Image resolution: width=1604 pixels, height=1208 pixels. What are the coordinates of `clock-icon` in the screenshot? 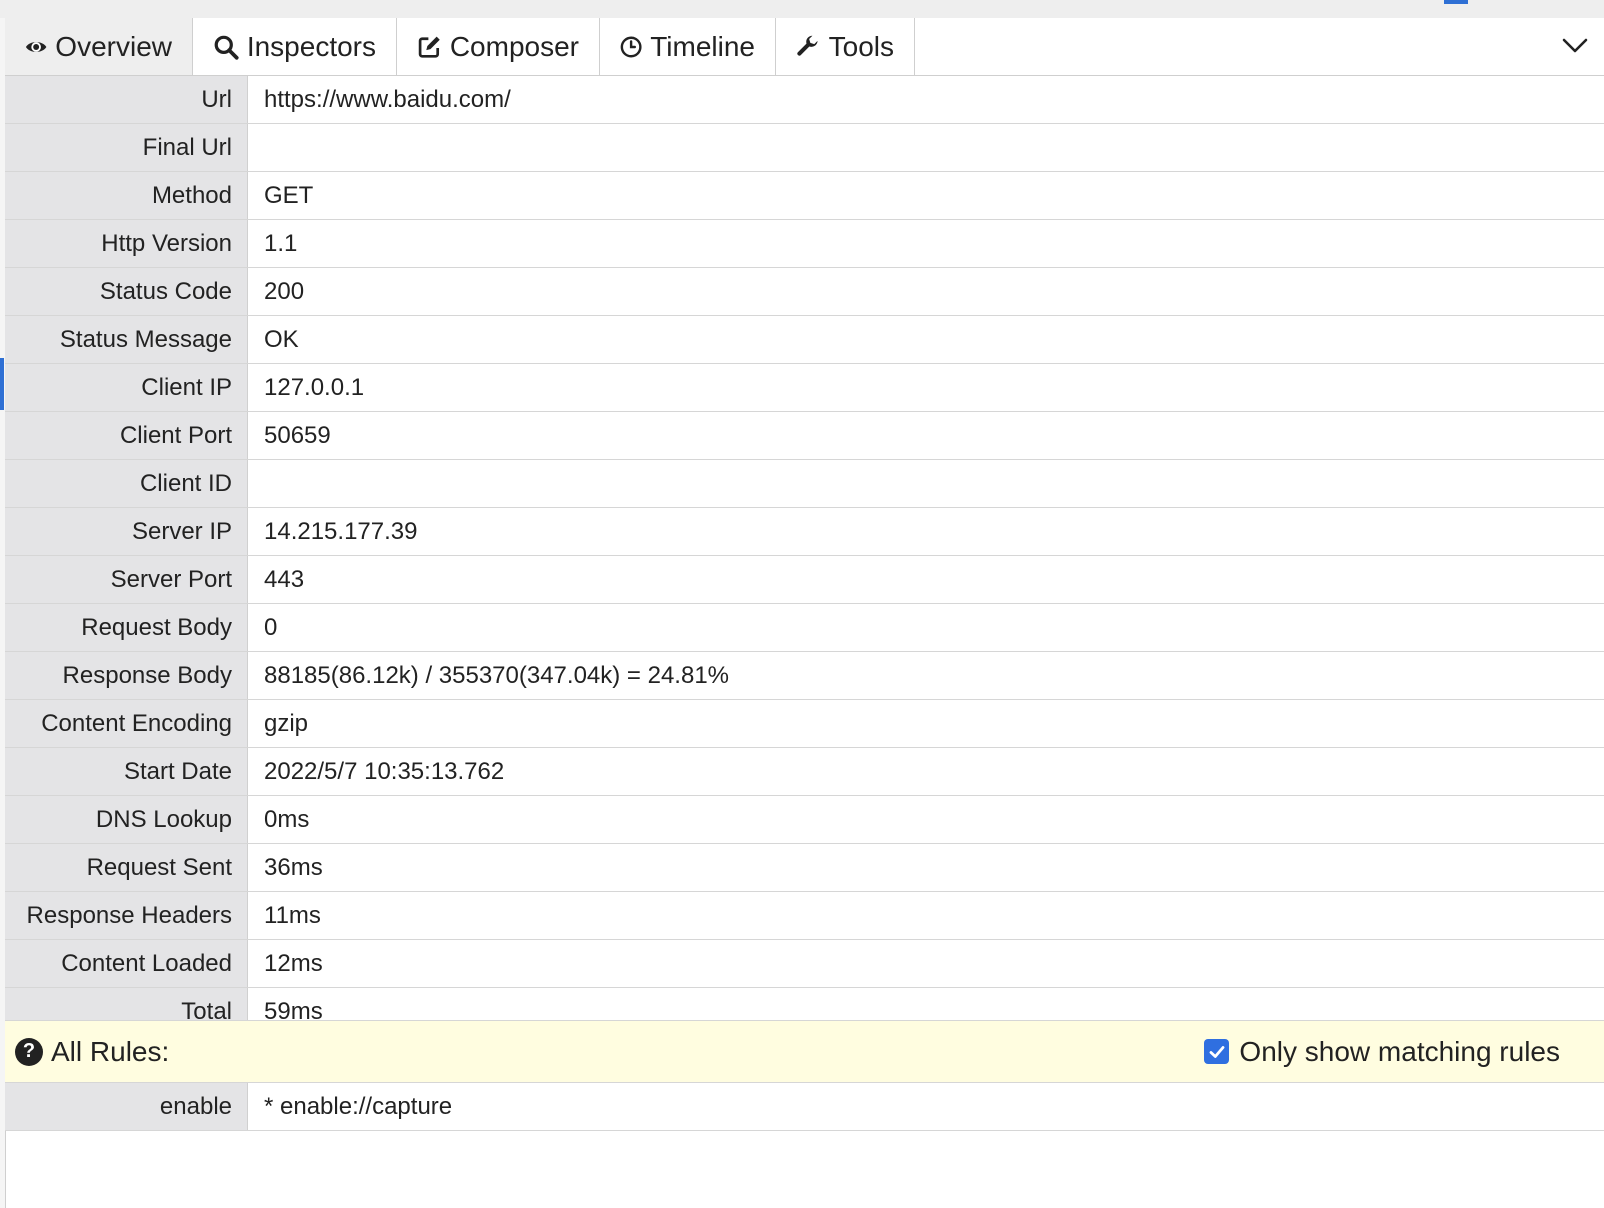 It's located at (631, 46).